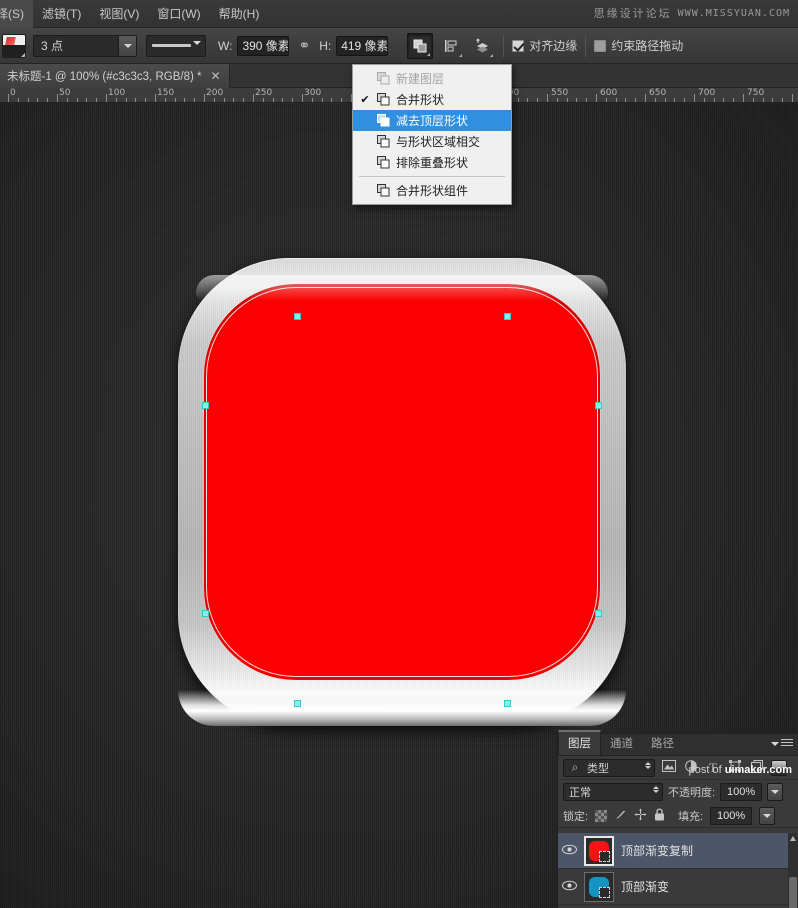 Image resolution: width=798 pixels, height=908 pixels. I want to click on close-icon: ✕, so click(215, 76).